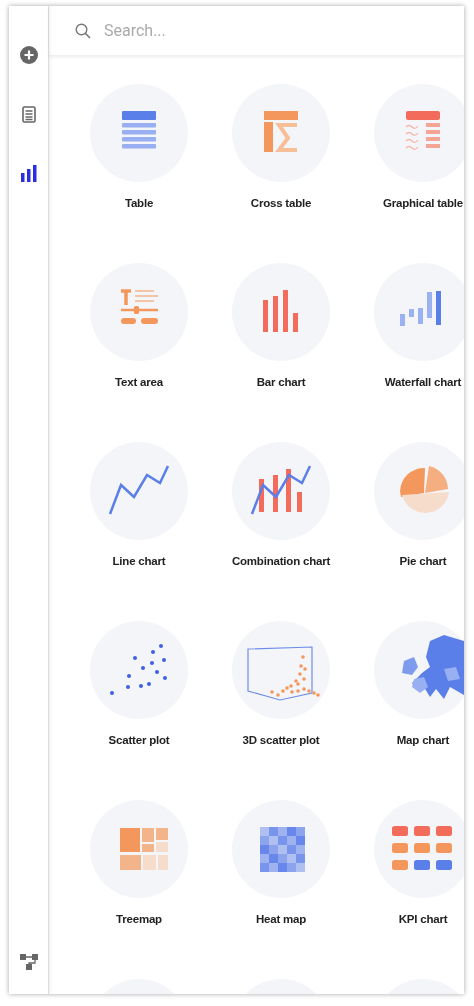  I want to click on text-lines-icon, so click(139, 312).